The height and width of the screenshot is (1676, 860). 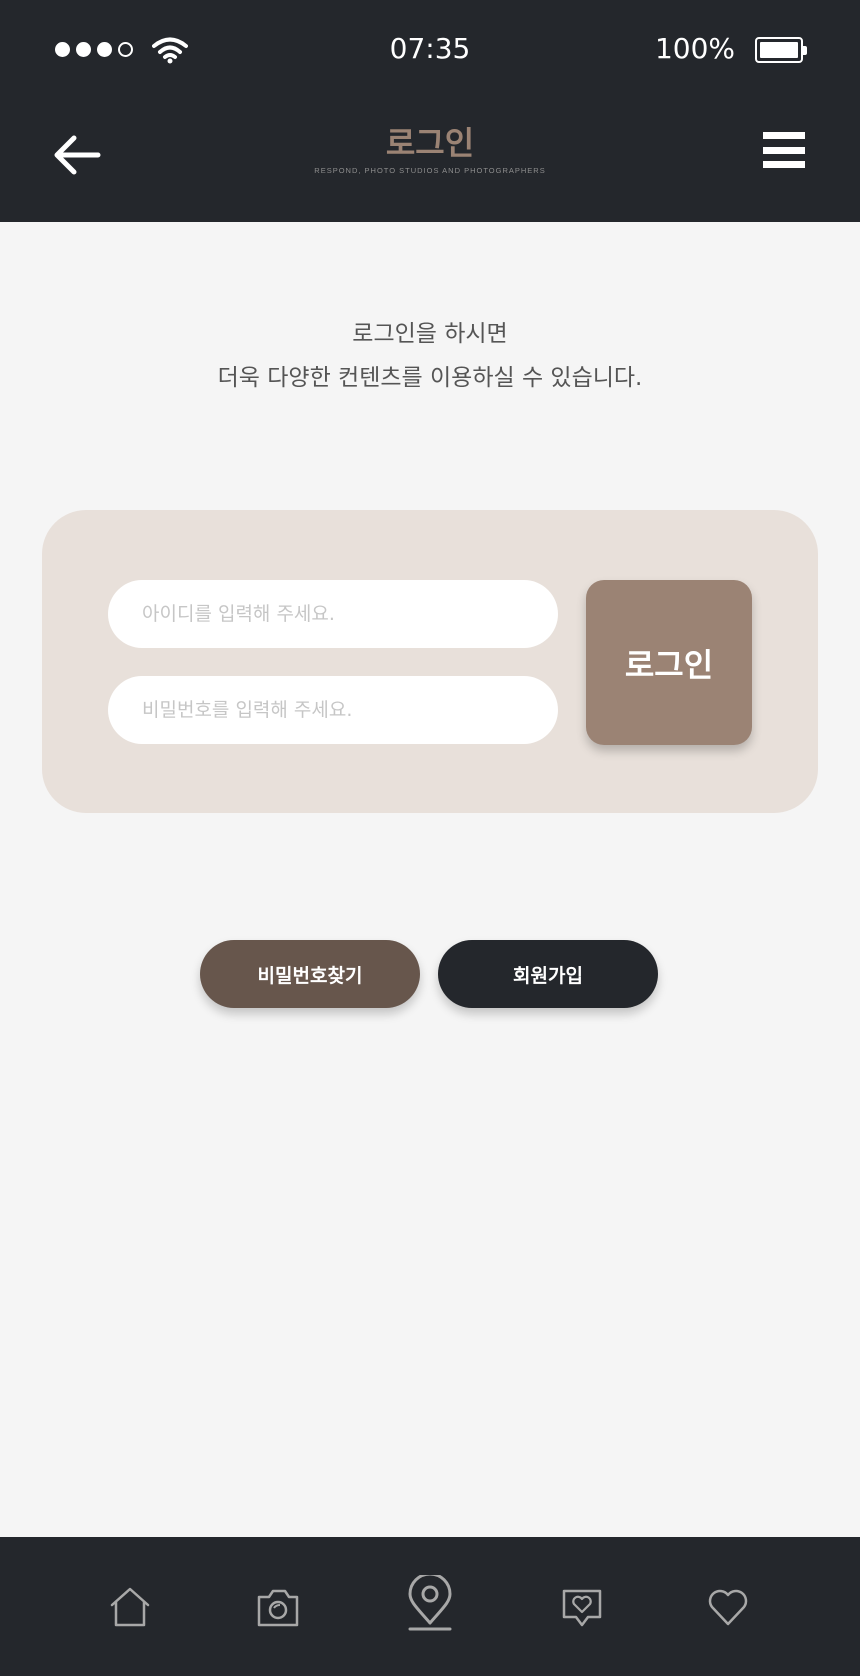 What do you see at coordinates (548, 974) in the screenshot?
I see `signup-button: 회원가입` at bounding box center [548, 974].